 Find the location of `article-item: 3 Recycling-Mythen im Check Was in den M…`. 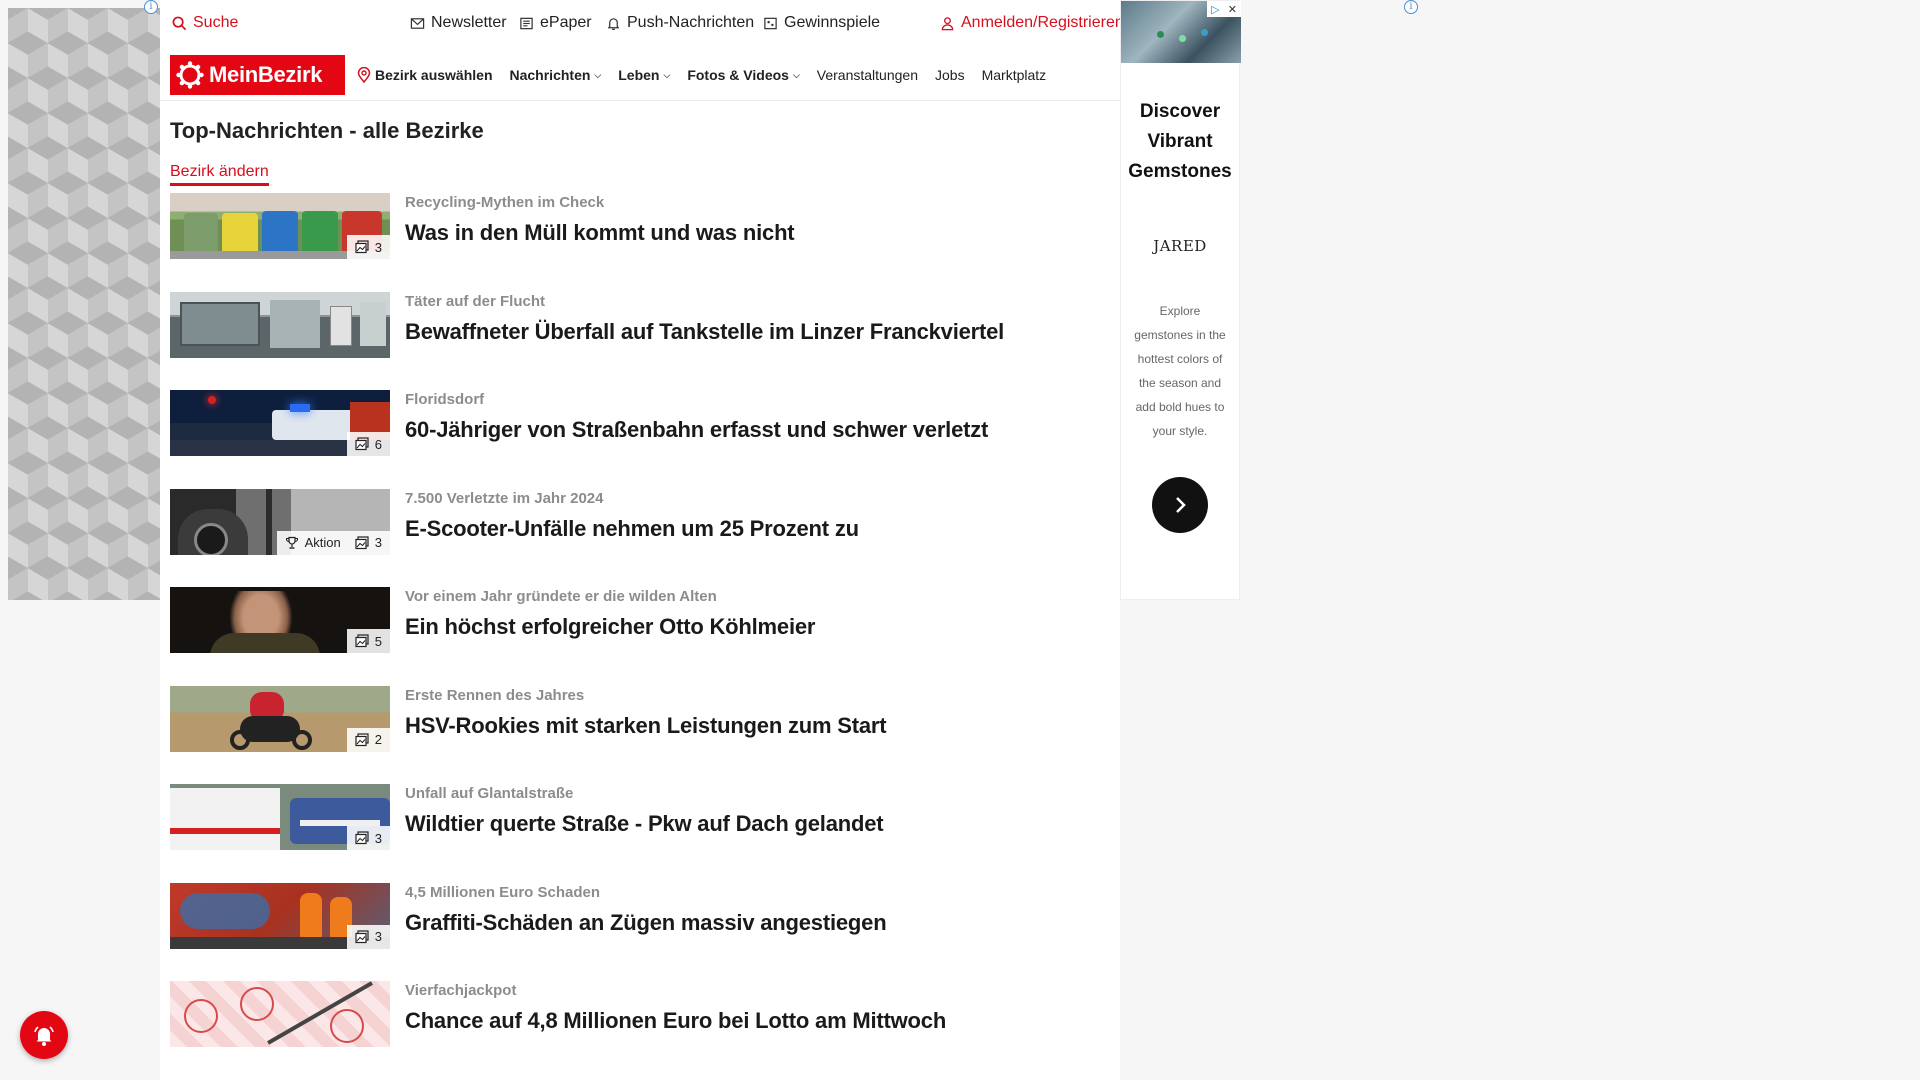

article-item: 3 Recycling-Mythen im Check Was in den M… is located at coordinates (640, 242).